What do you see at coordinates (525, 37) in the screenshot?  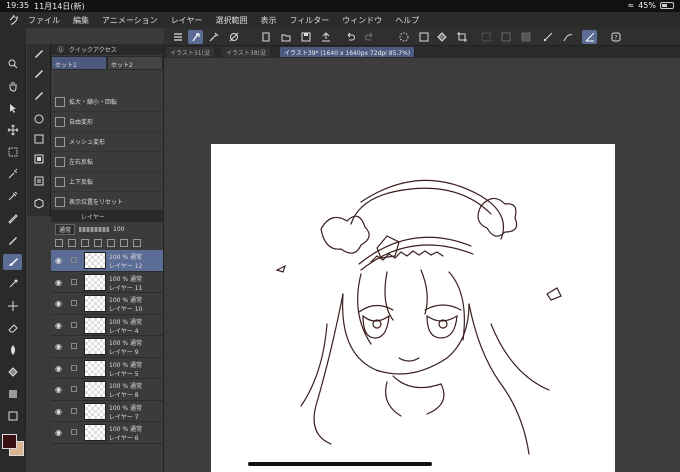 I see `selection-border-icon` at bounding box center [525, 37].